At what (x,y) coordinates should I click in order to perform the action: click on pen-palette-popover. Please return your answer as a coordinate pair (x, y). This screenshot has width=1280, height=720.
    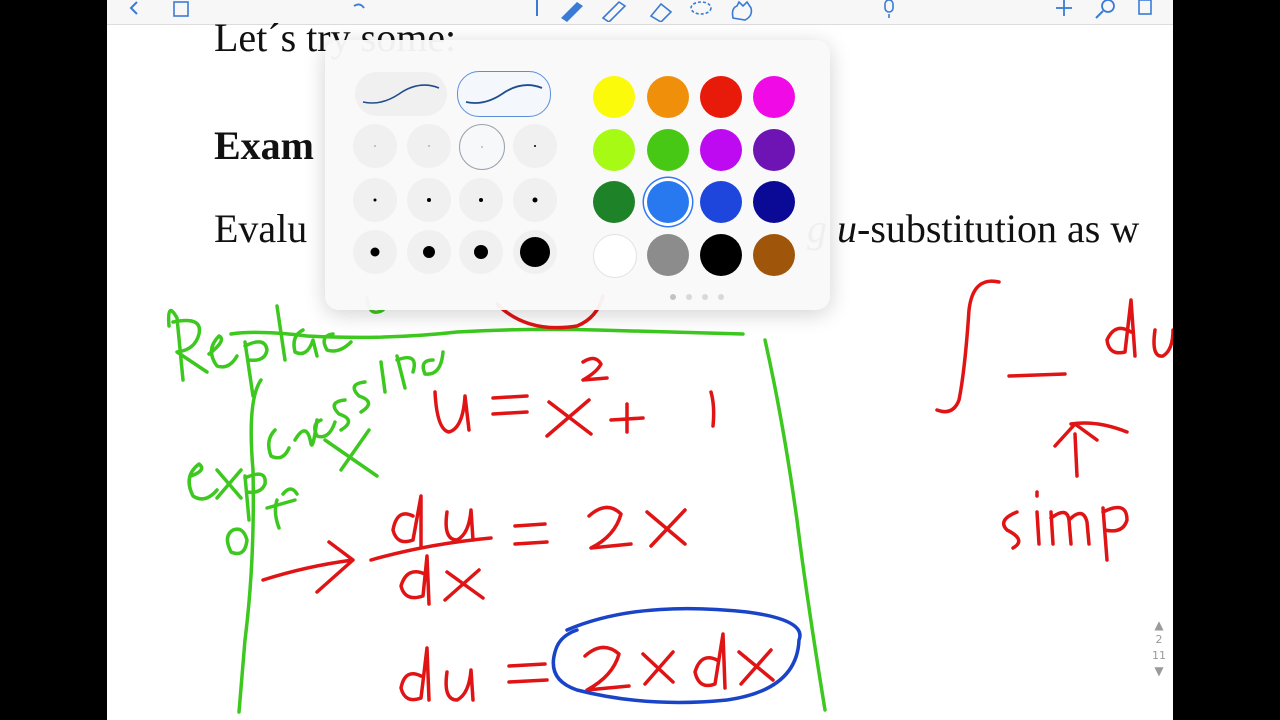
    Looking at the image, I should click on (577, 175).